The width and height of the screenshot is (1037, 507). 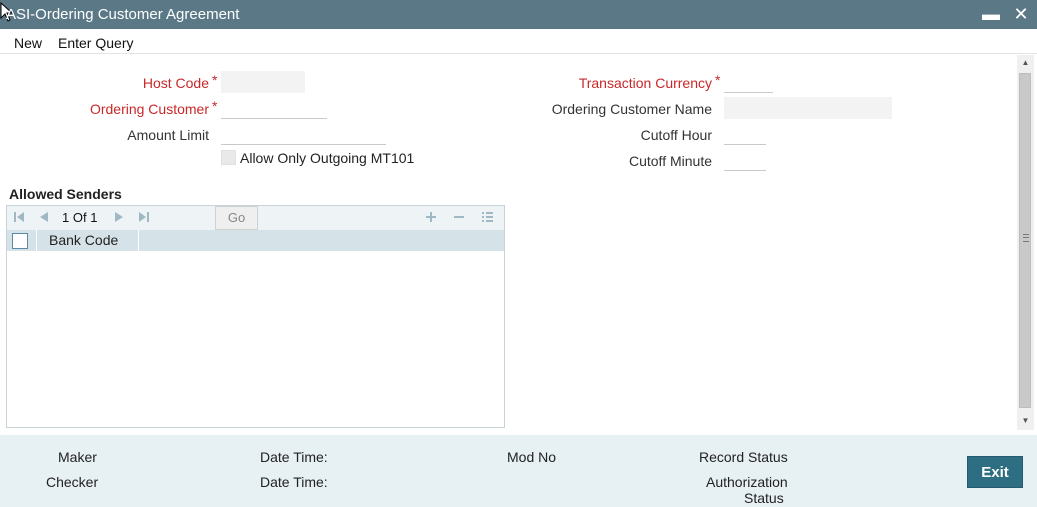 What do you see at coordinates (87, 240) in the screenshot?
I see `bank-code-column-header: Bank Code` at bounding box center [87, 240].